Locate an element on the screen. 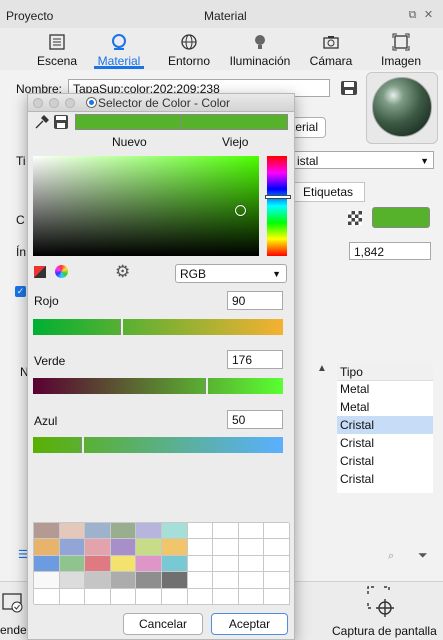  cancel-button: Cancelar is located at coordinates (163, 624).